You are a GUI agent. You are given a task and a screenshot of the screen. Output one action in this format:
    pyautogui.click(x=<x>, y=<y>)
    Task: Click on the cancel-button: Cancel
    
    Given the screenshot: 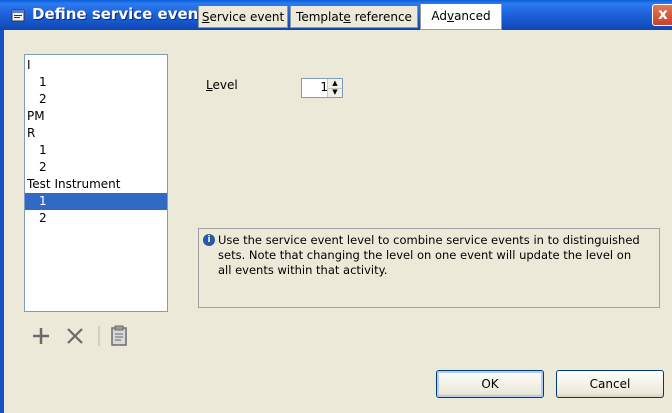 What is the action you would take?
    pyautogui.click(x=610, y=384)
    